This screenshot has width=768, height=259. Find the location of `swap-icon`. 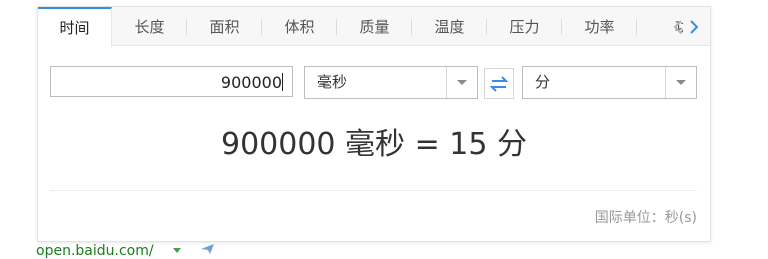

swap-icon is located at coordinates (499, 84).